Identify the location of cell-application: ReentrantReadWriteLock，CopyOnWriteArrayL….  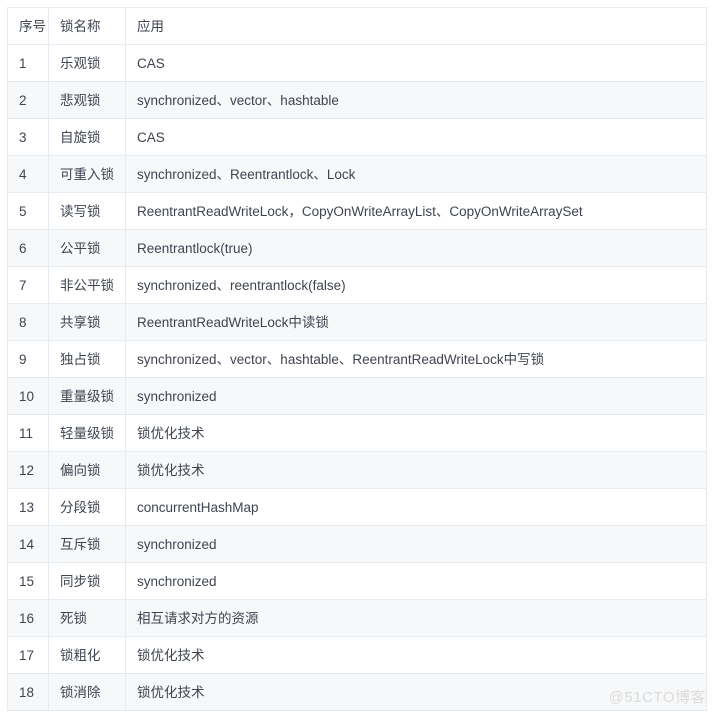
(416, 211).